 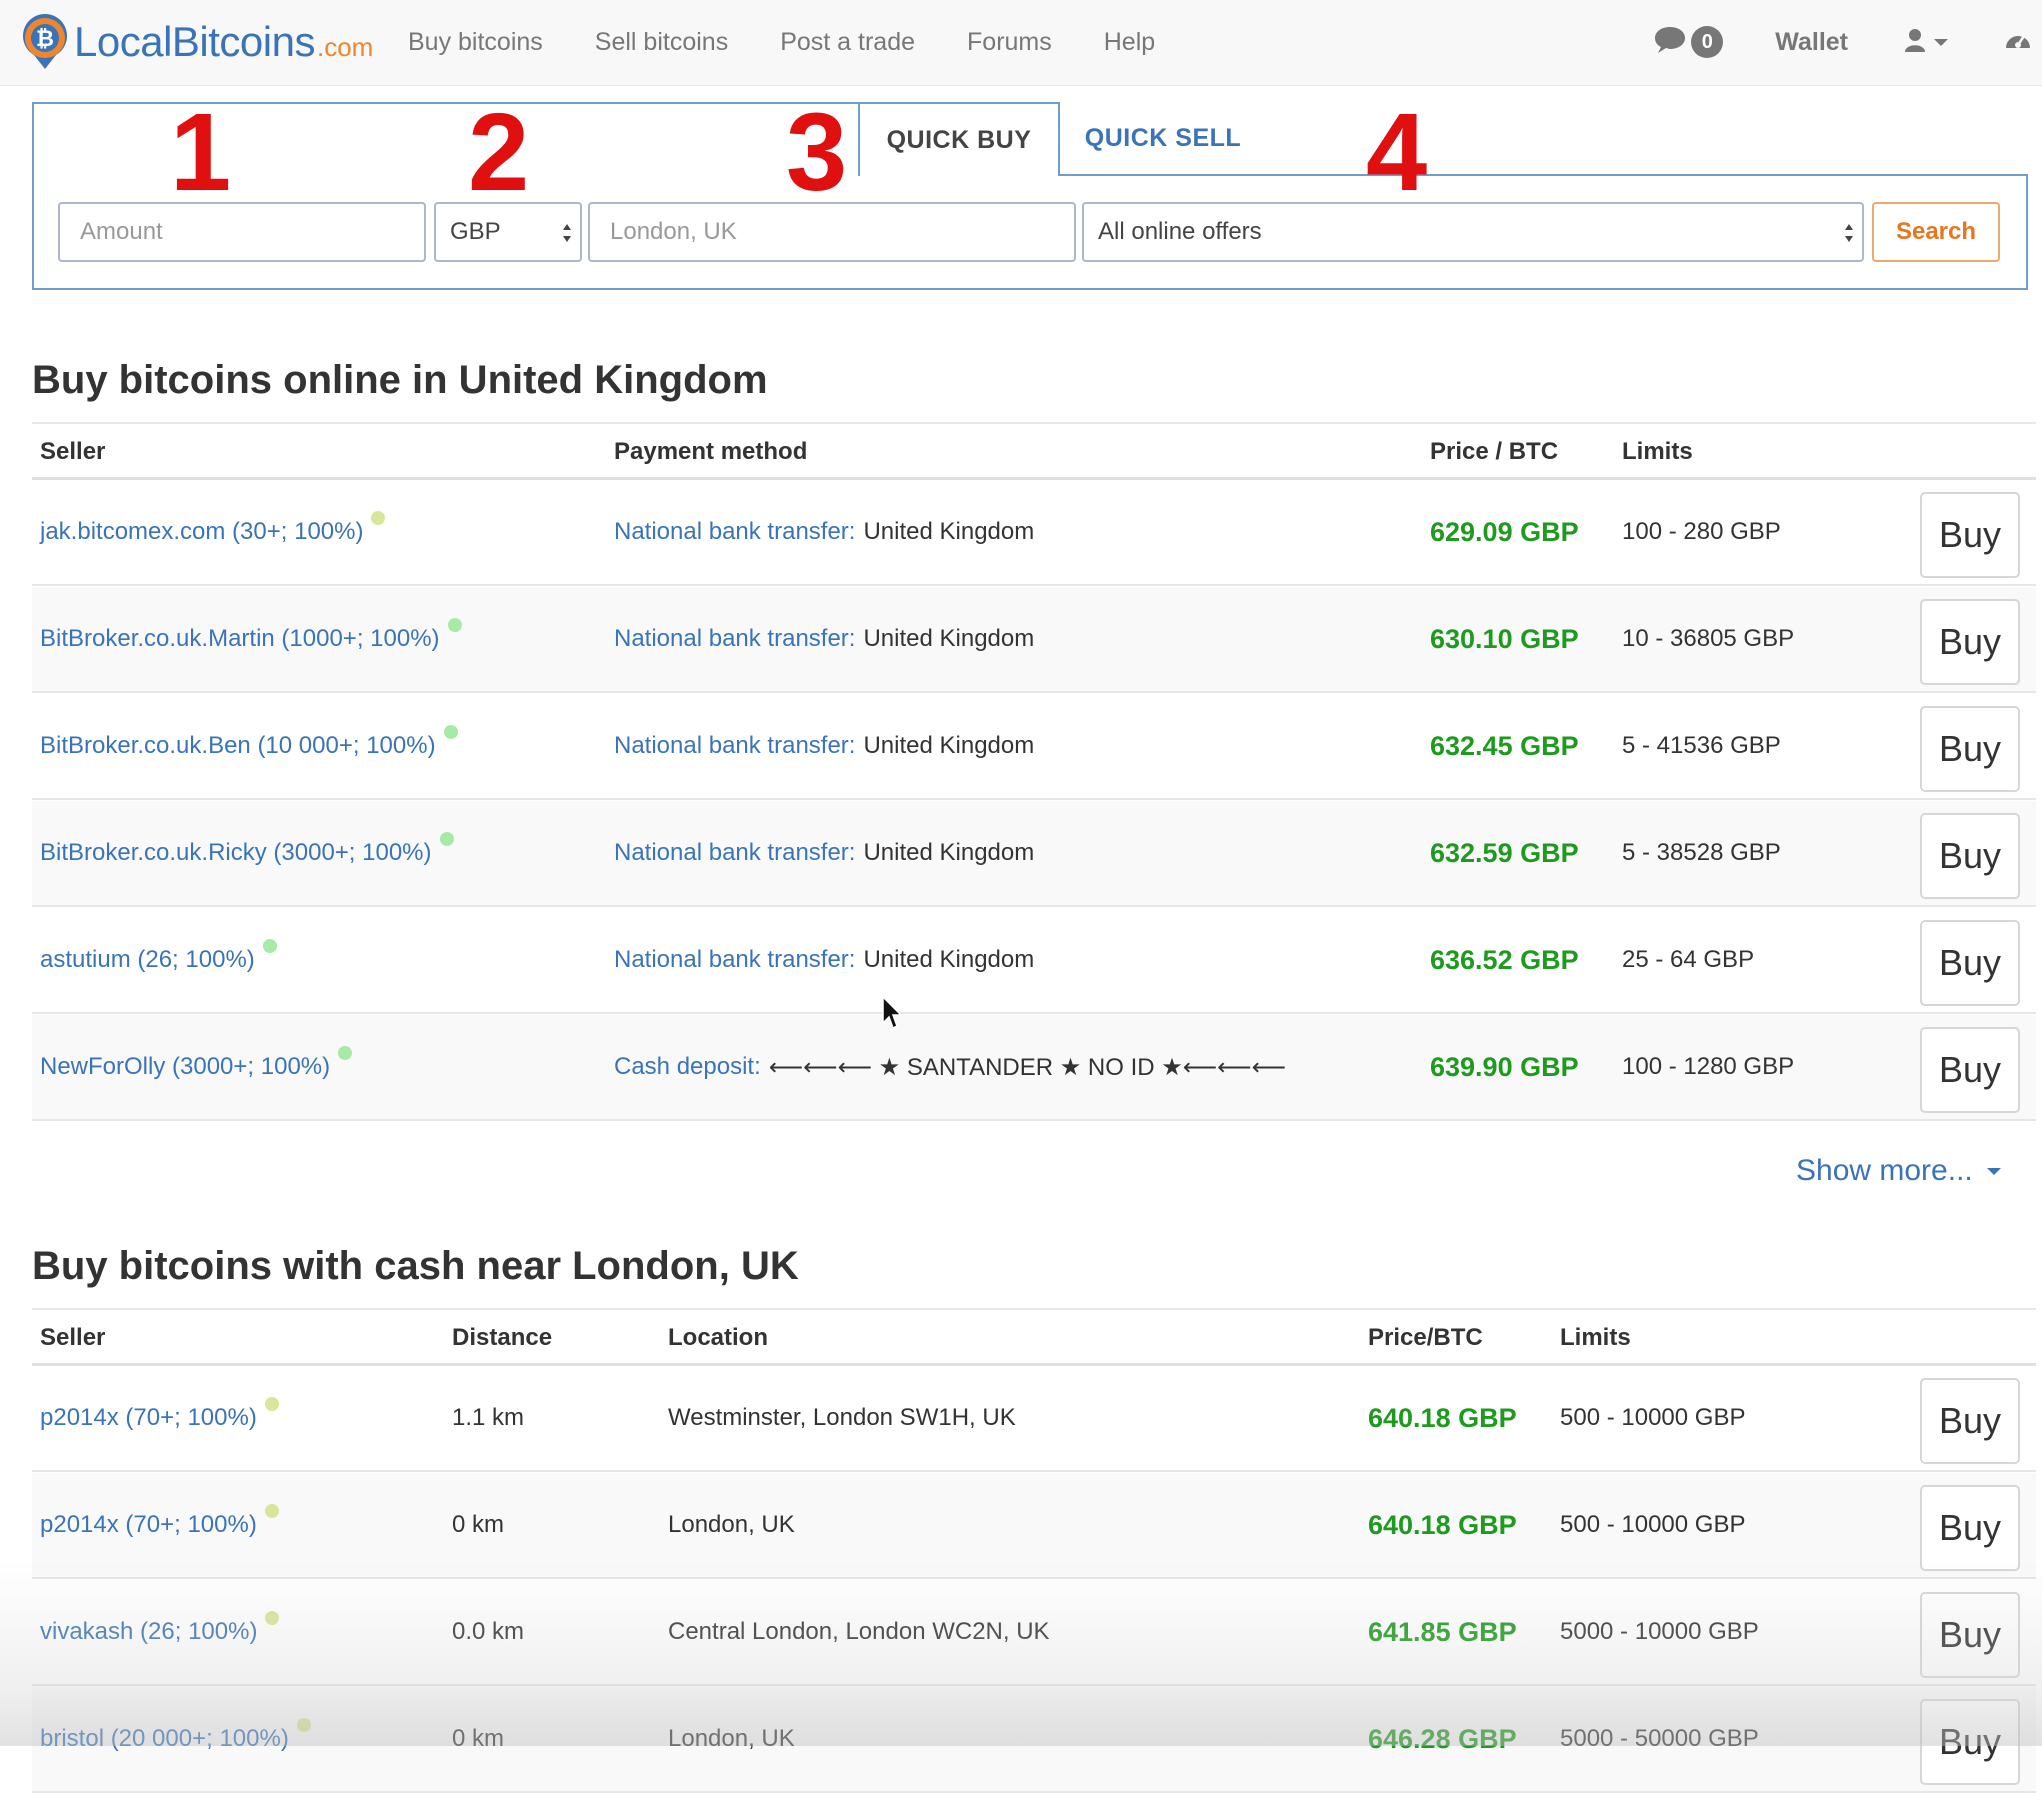 What do you see at coordinates (1442, 1738) in the screenshot?
I see `price-cell: 646.28 GBP` at bounding box center [1442, 1738].